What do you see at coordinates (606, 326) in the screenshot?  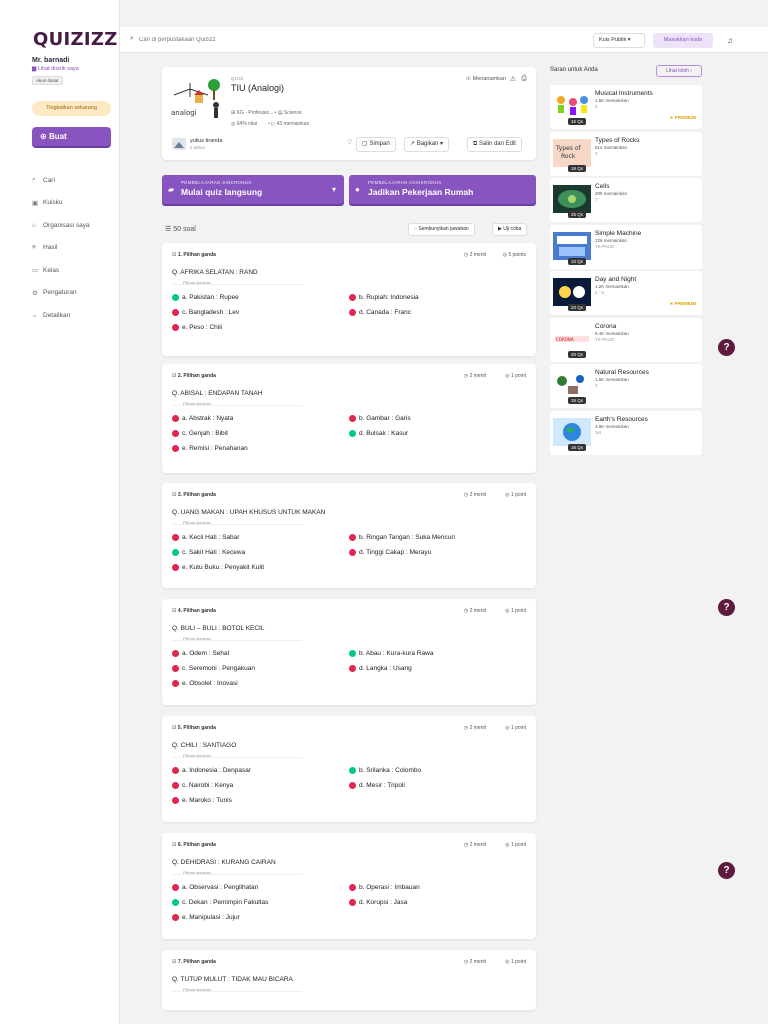 I see `recommendation-title: Corona` at bounding box center [606, 326].